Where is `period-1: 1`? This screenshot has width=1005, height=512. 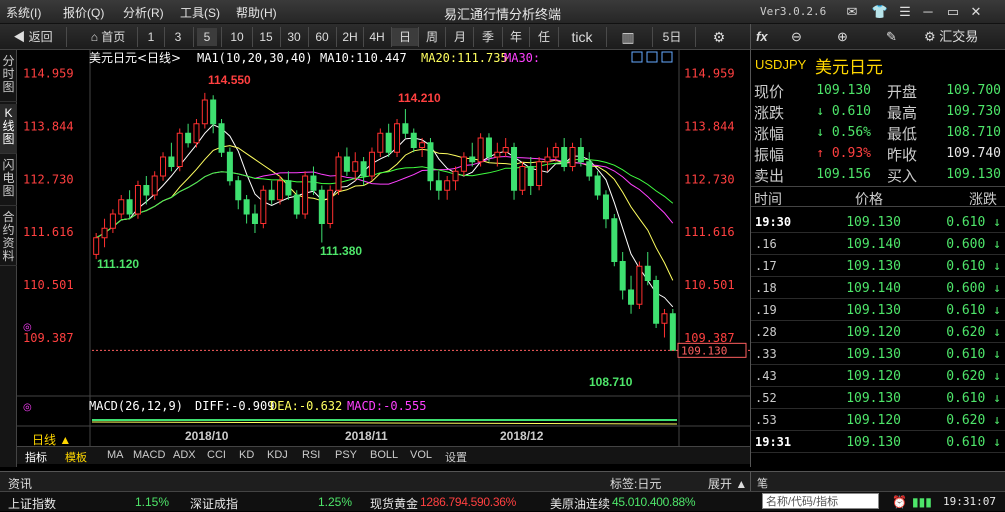
period-1: 1 is located at coordinates (151, 37).